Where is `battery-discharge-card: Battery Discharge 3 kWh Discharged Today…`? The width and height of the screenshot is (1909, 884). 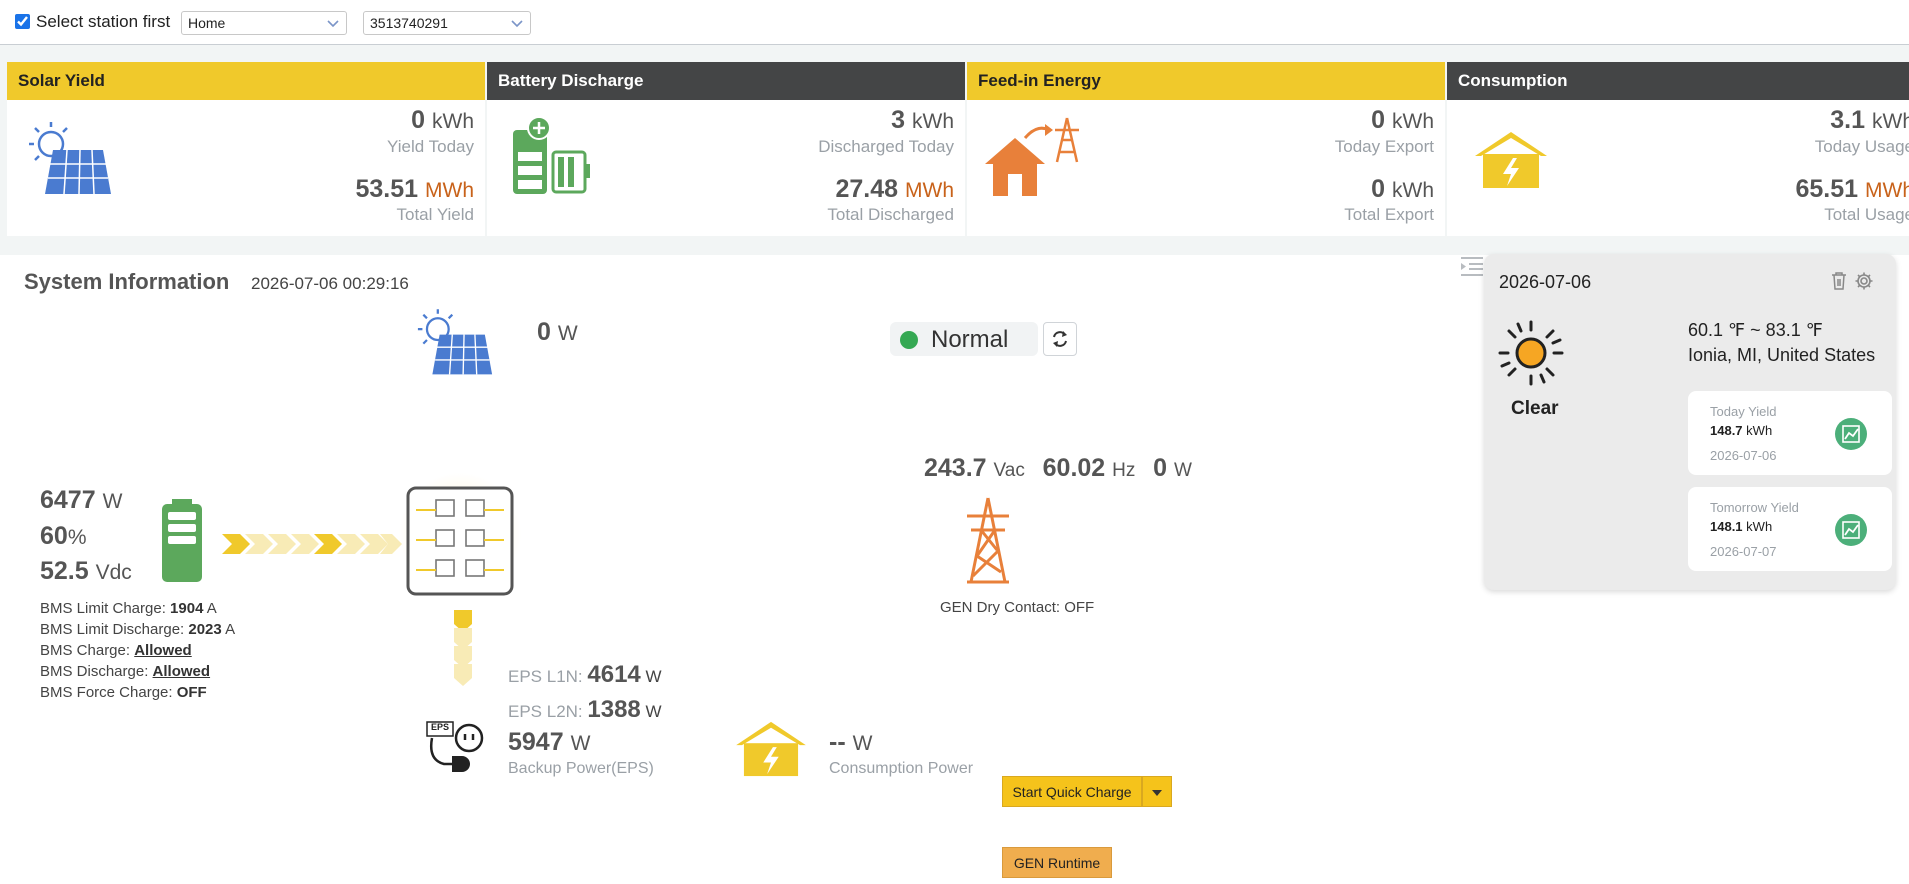 battery-discharge-card: Battery Discharge 3 kWh Discharged Today… is located at coordinates (726, 149).